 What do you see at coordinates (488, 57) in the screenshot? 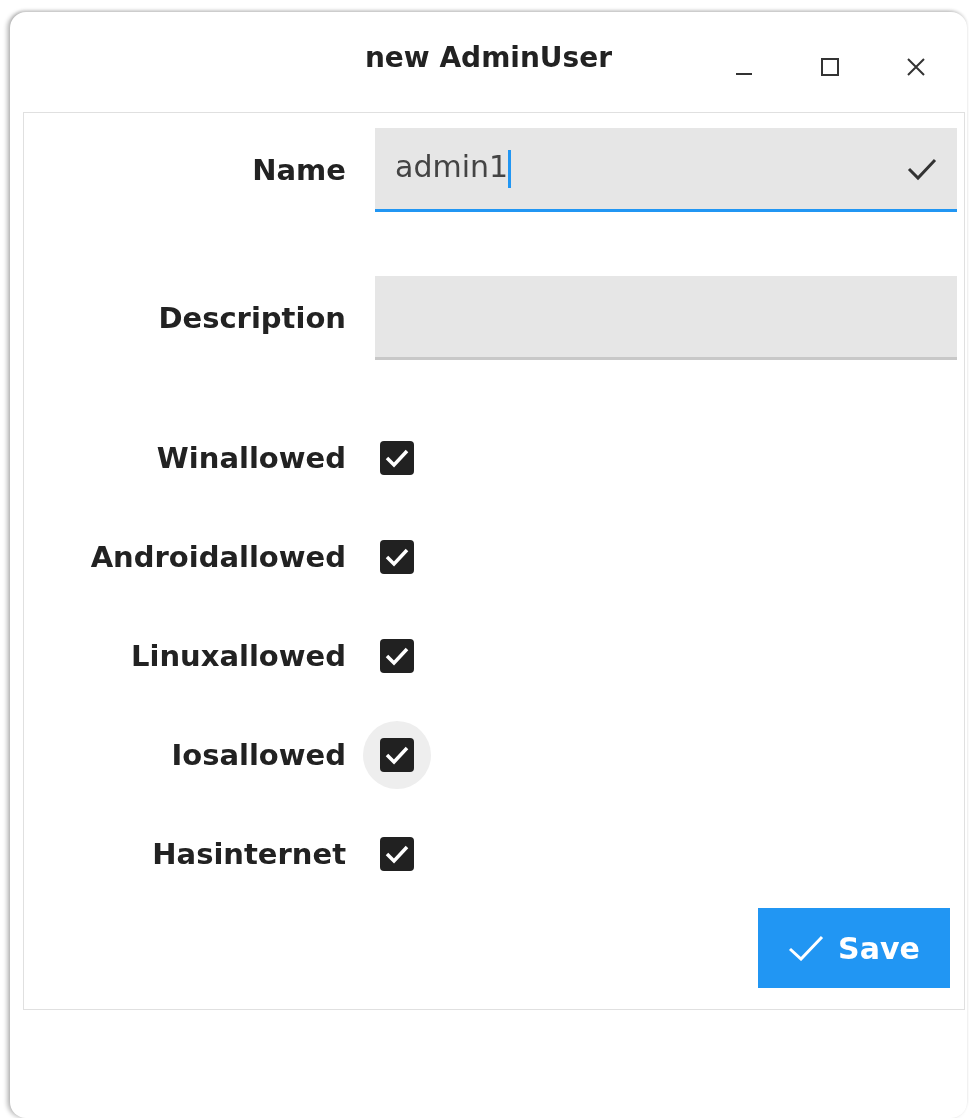
I see `window-title: new AdminUser` at bounding box center [488, 57].